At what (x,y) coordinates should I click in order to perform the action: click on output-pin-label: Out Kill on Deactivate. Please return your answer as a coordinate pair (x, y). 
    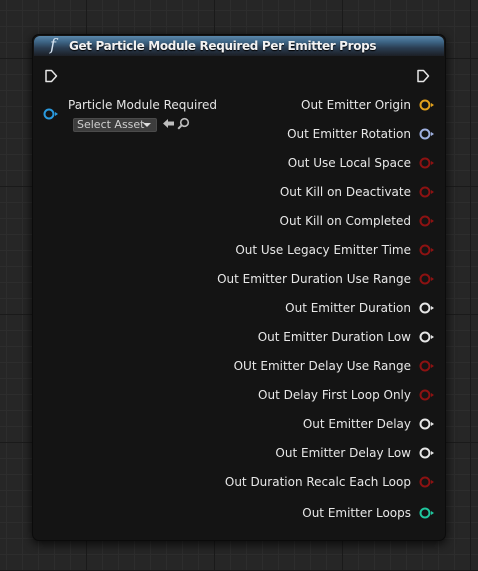
    Looking at the image, I should click on (345, 192).